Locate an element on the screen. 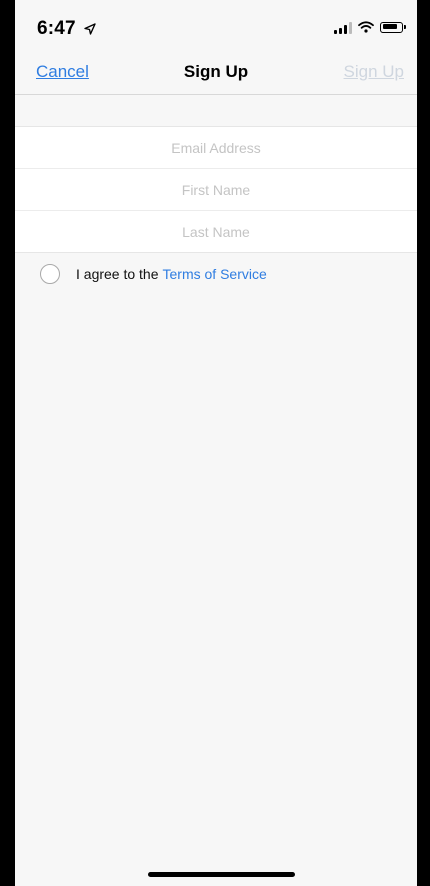 The width and height of the screenshot is (430, 886). signal-icon is located at coordinates (343, 27).